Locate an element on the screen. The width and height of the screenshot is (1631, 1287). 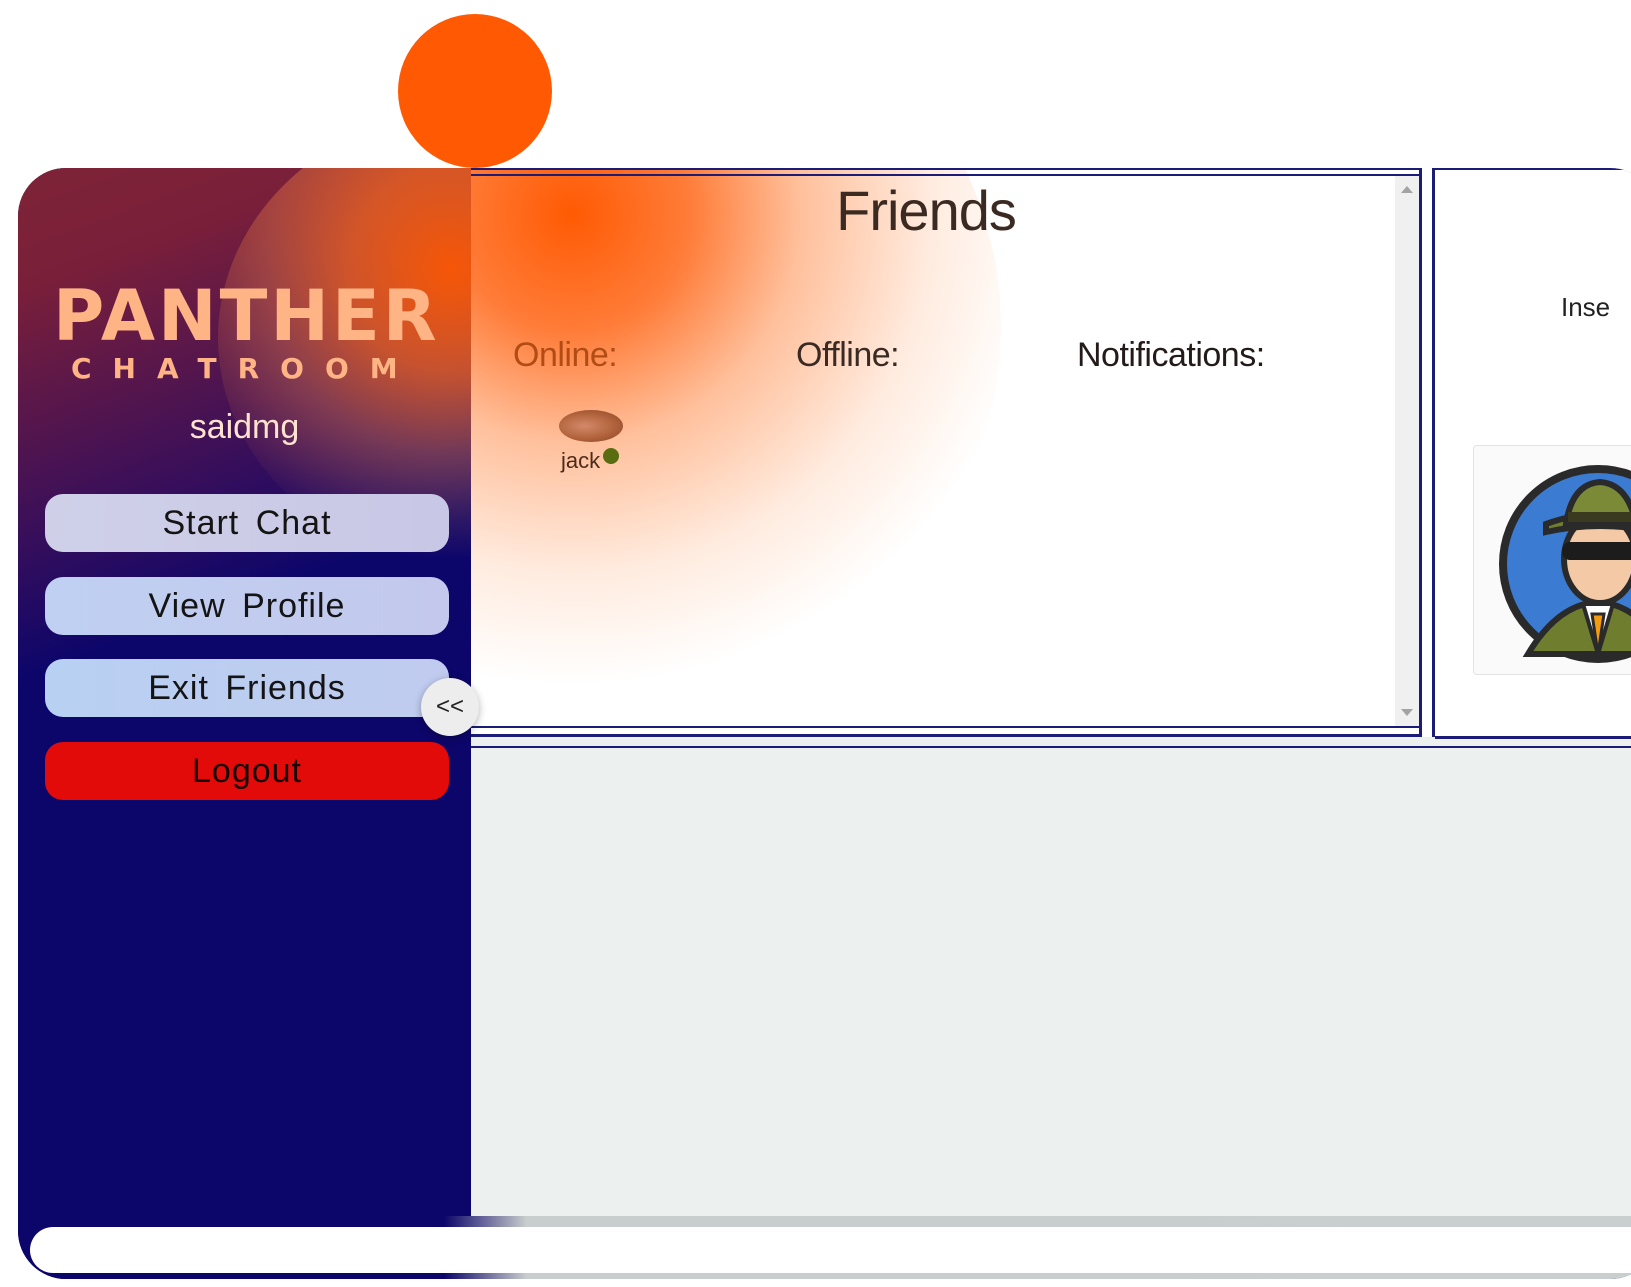
panel-border-top is located at coordinates (945, 169).